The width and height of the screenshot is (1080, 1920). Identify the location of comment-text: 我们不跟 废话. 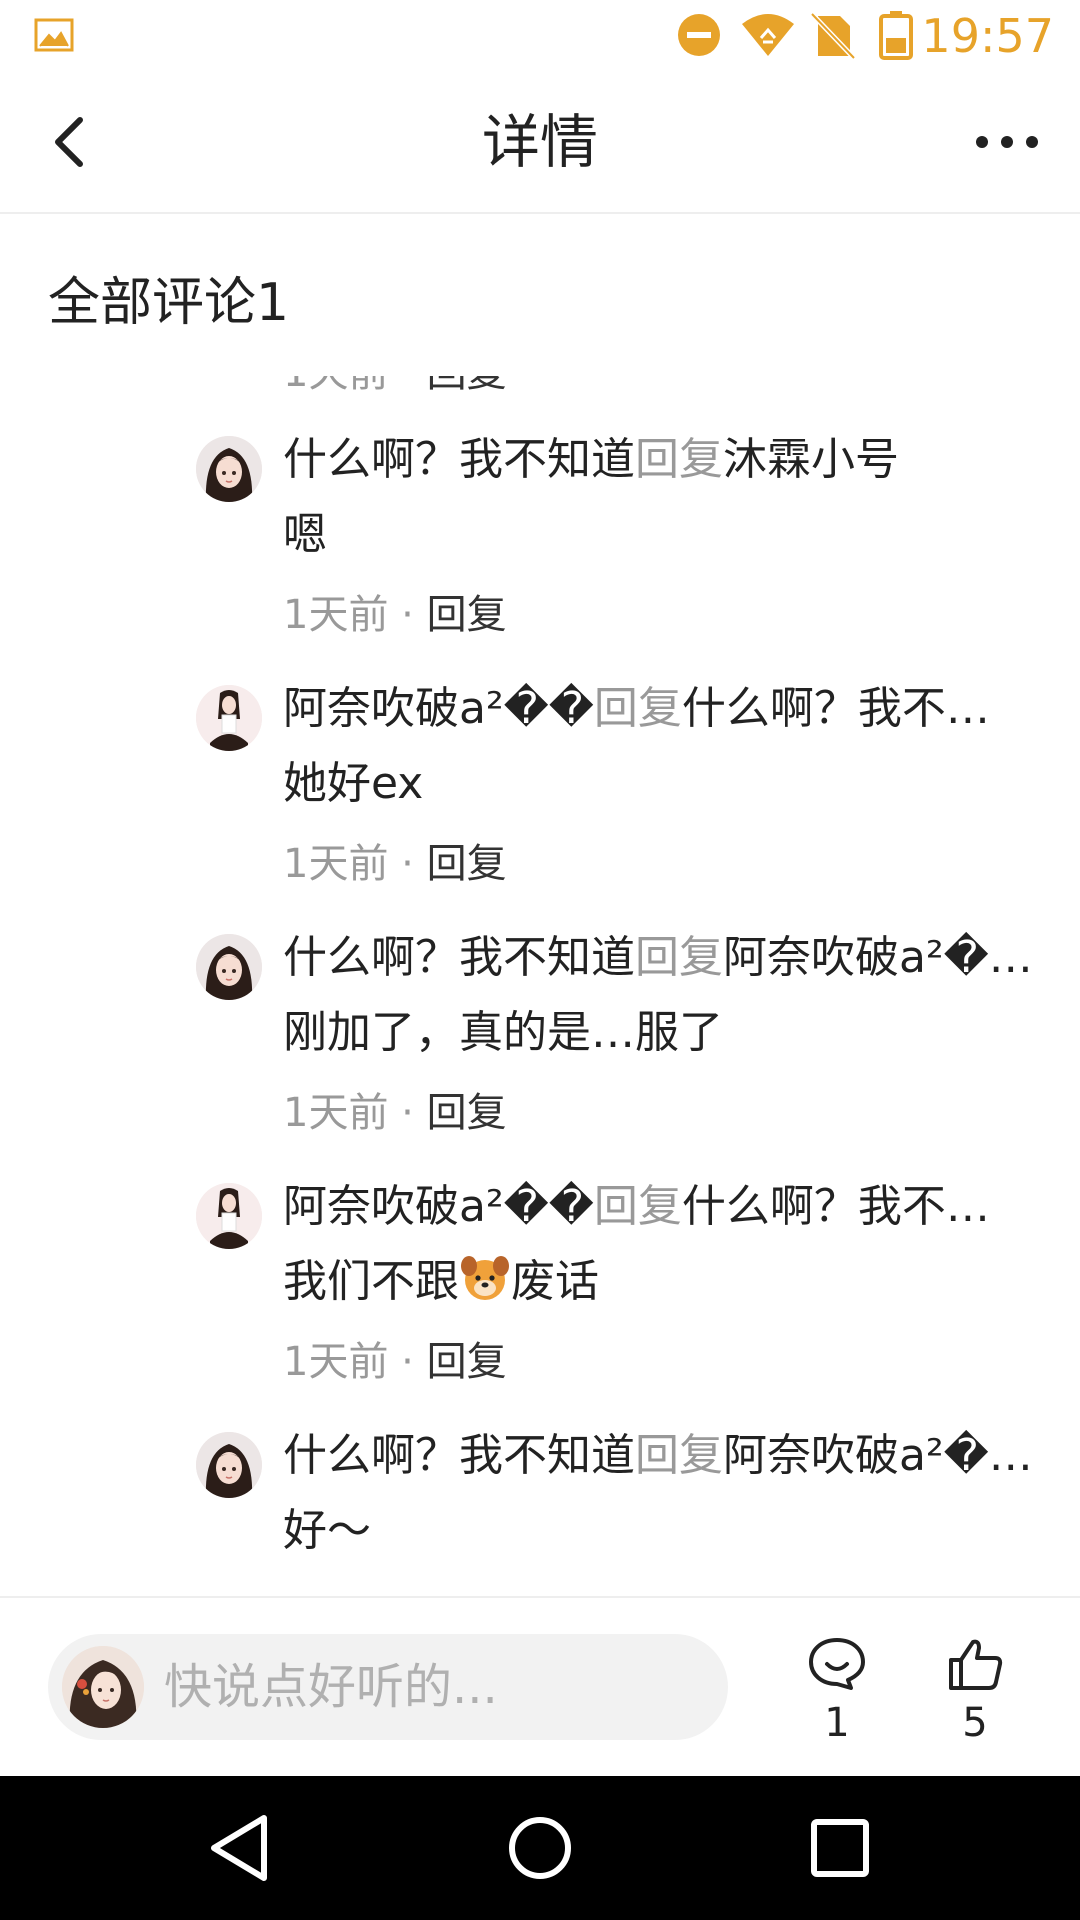
(658, 1282).